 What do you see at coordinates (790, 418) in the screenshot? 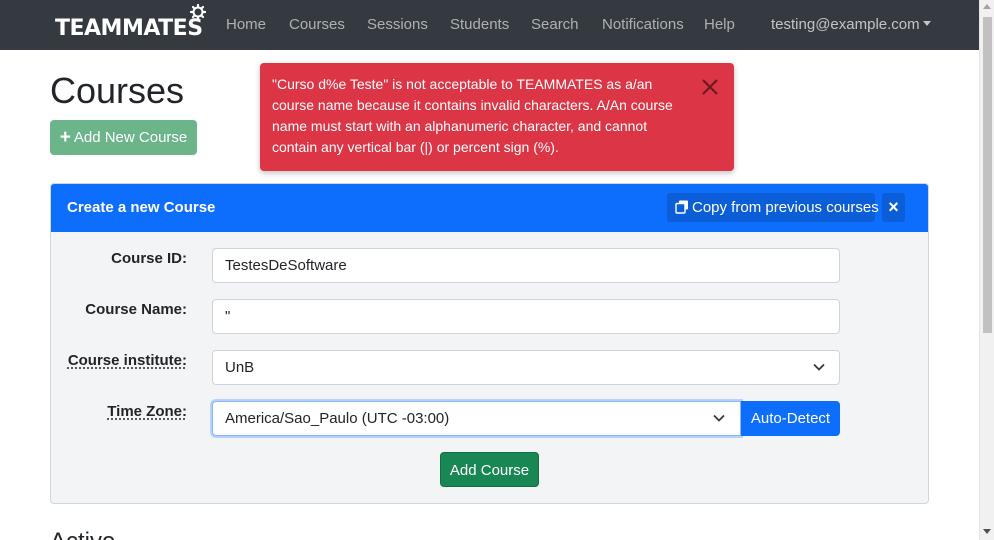
I see `auto-detect-button: Auto-Detect` at bounding box center [790, 418].